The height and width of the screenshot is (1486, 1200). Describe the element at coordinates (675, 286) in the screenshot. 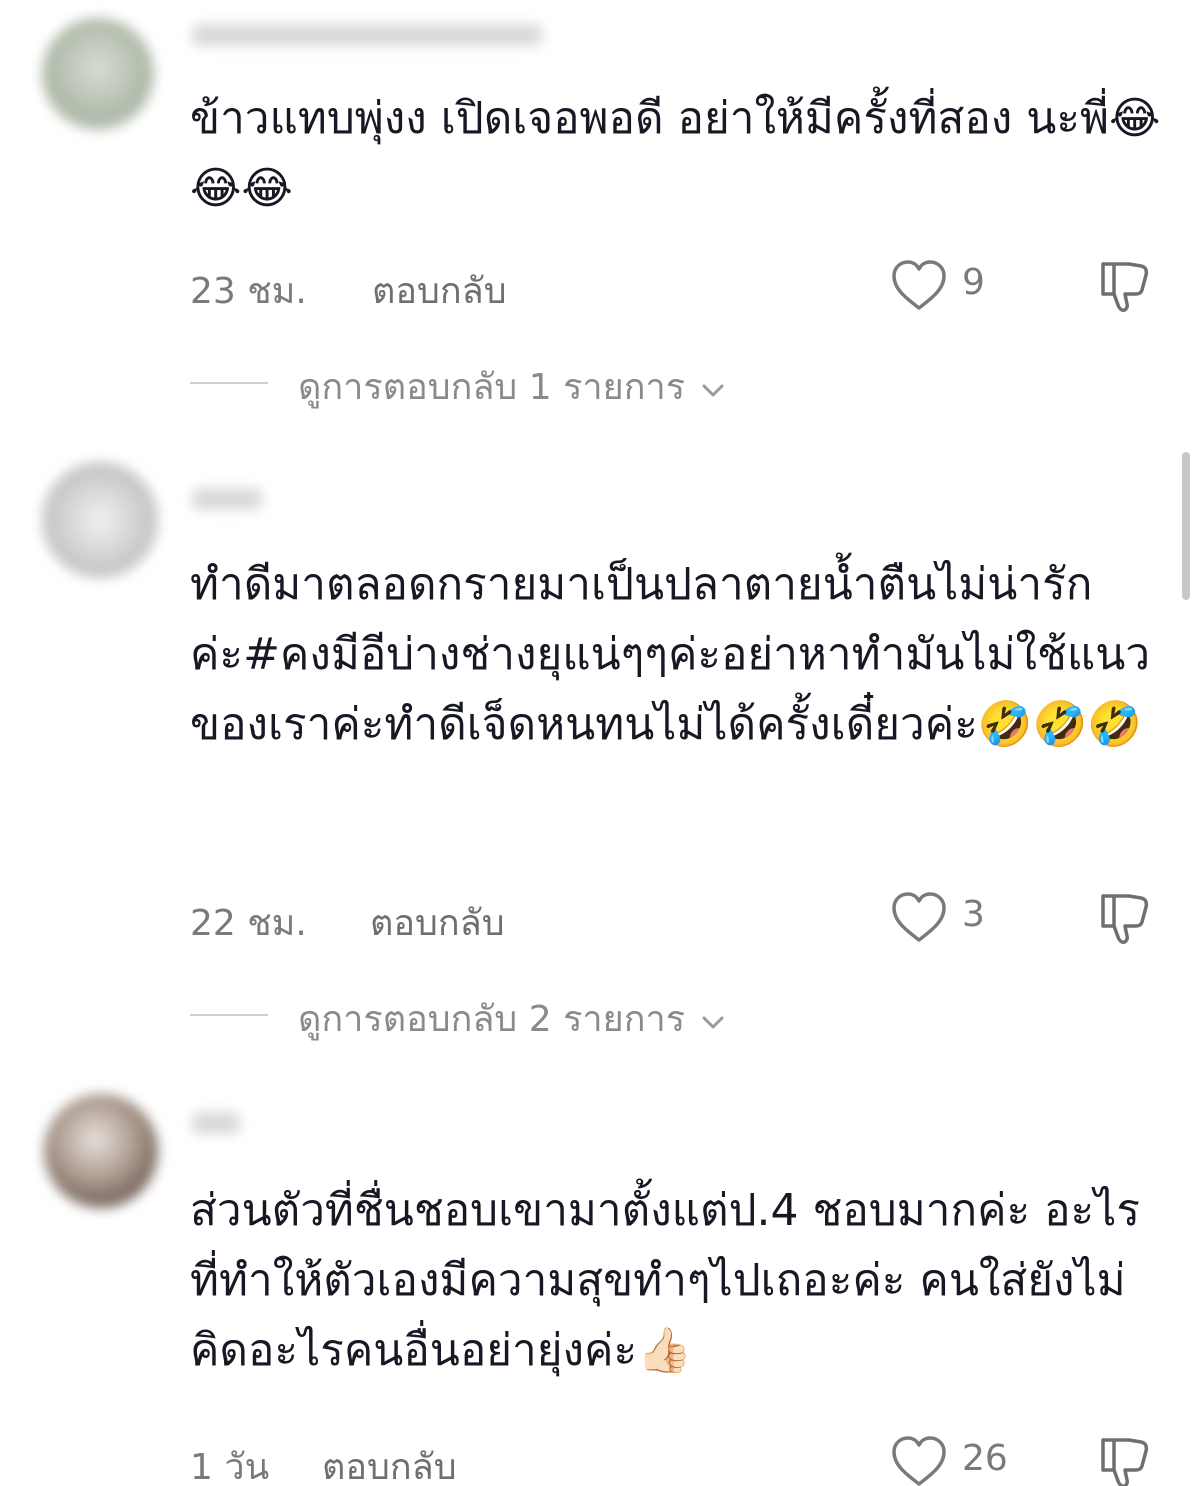

I see `comment-meta: 23 ชม. ตอบกลับ 9` at that location.